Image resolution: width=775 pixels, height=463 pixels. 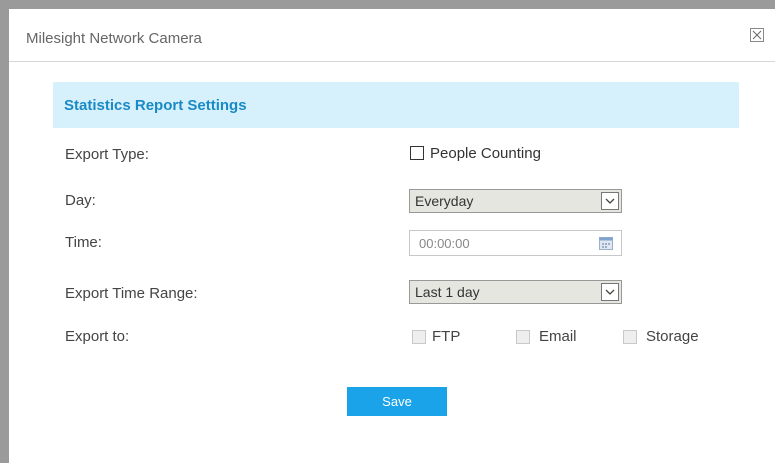 I want to click on window-frame-left, so click(x=4, y=231).